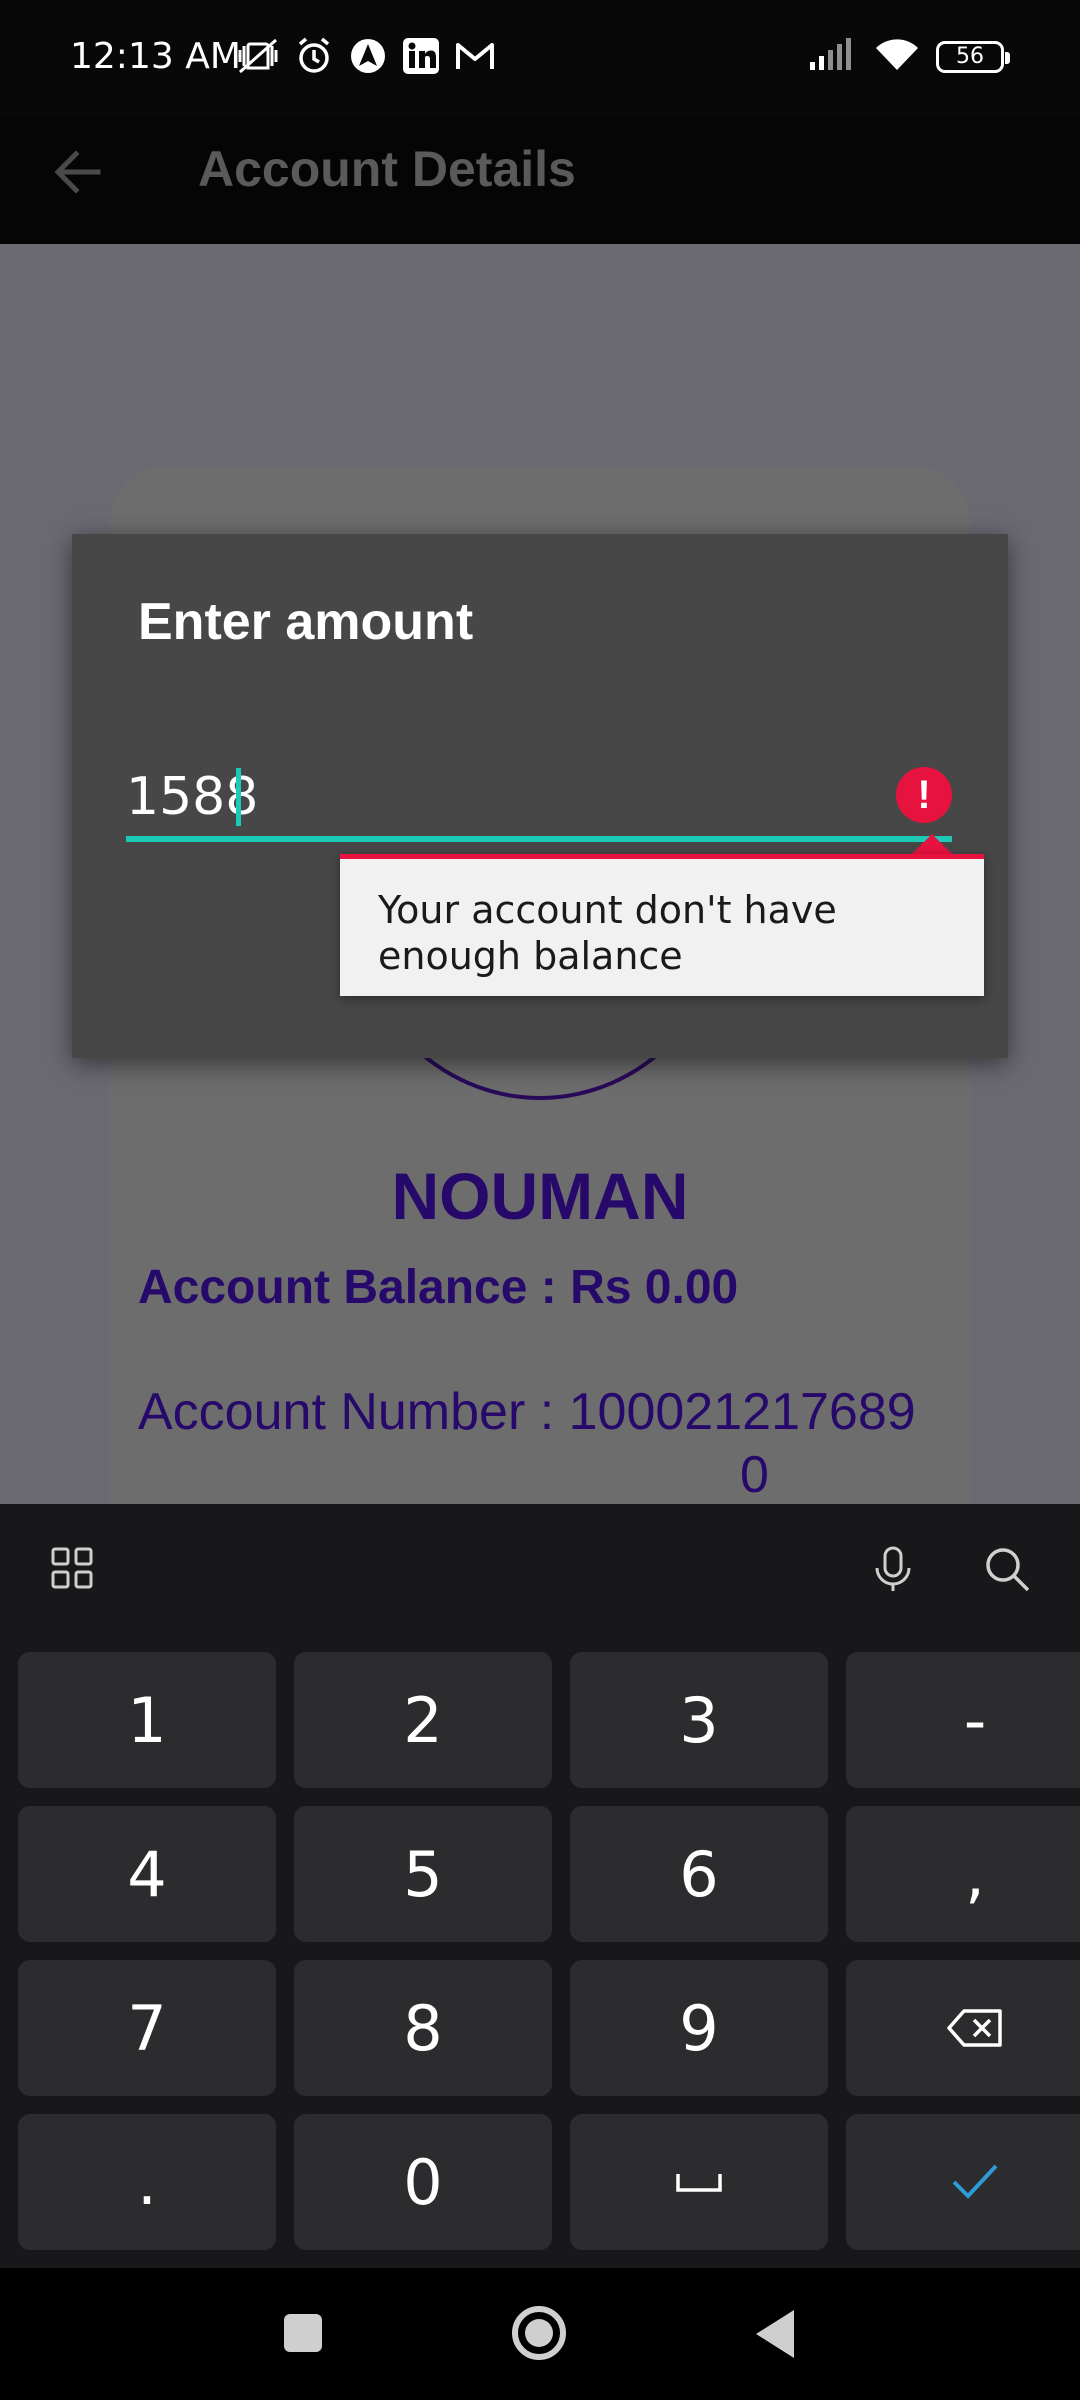 The height and width of the screenshot is (2400, 1080). I want to click on dialog-title: Enter amount, so click(306, 622).